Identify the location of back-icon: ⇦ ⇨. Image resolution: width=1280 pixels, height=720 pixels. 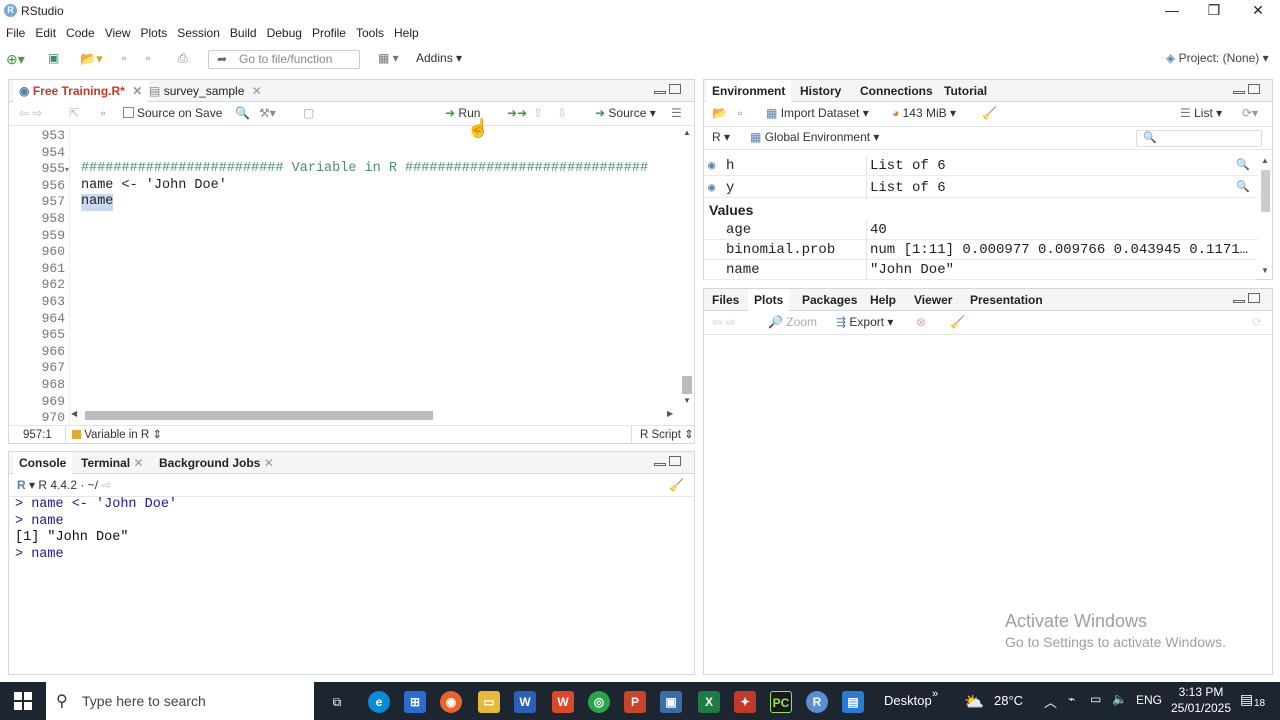
(30, 115).